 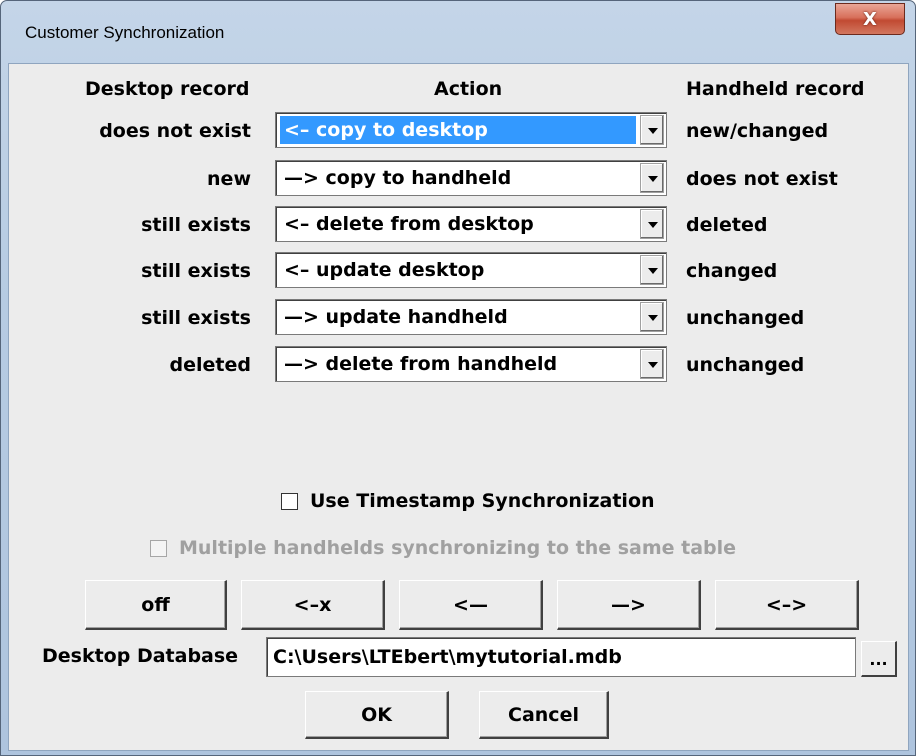 What do you see at coordinates (384, 270) in the screenshot?
I see `action-dropdown-value: <– update desktop` at bounding box center [384, 270].